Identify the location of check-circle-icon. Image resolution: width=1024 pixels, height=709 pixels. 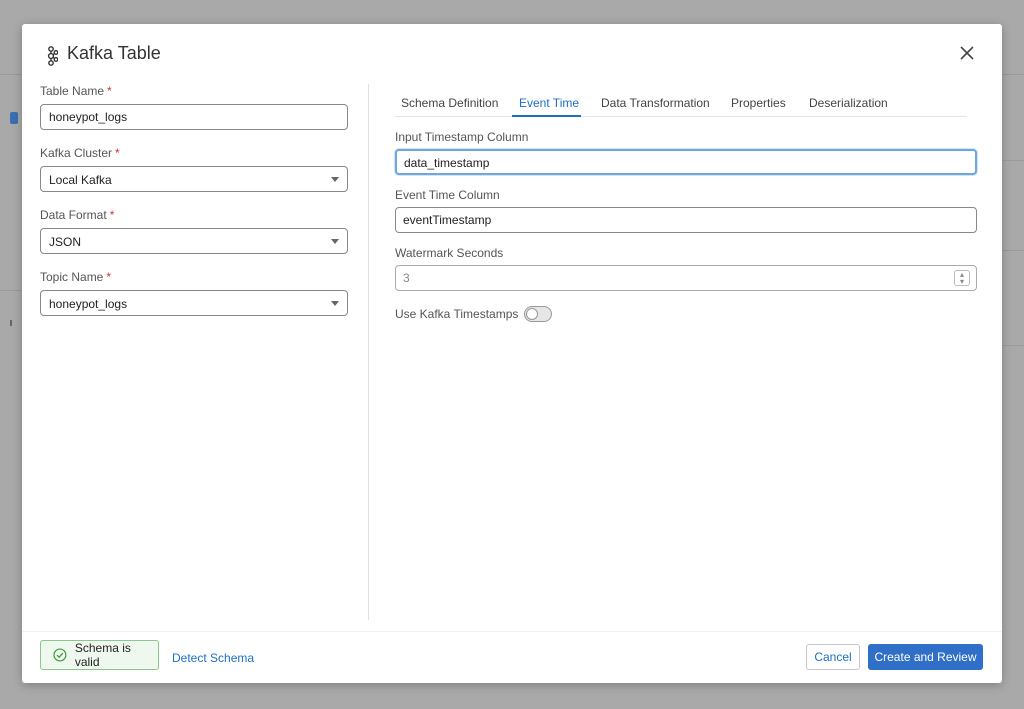
(60, 655).